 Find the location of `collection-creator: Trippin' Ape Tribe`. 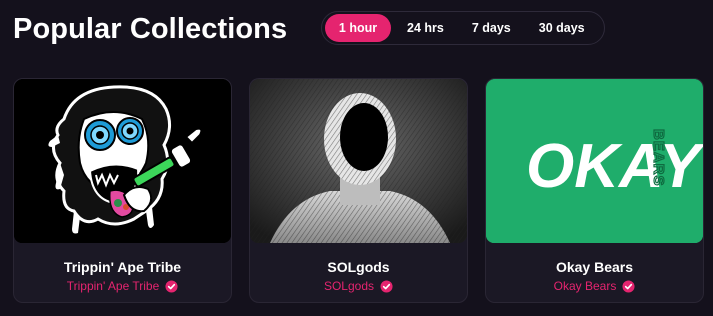

collection-creator: Trippin' Ape Tribe is located at coordinates (113, 286).